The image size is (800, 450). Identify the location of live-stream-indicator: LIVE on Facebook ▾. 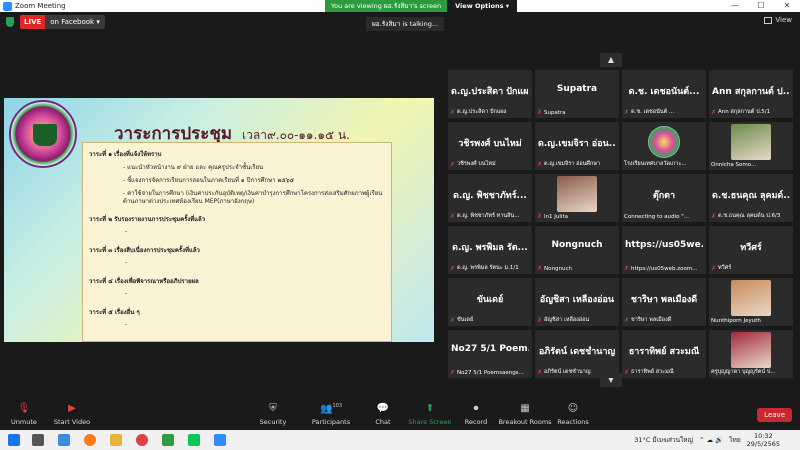
(62, 22).